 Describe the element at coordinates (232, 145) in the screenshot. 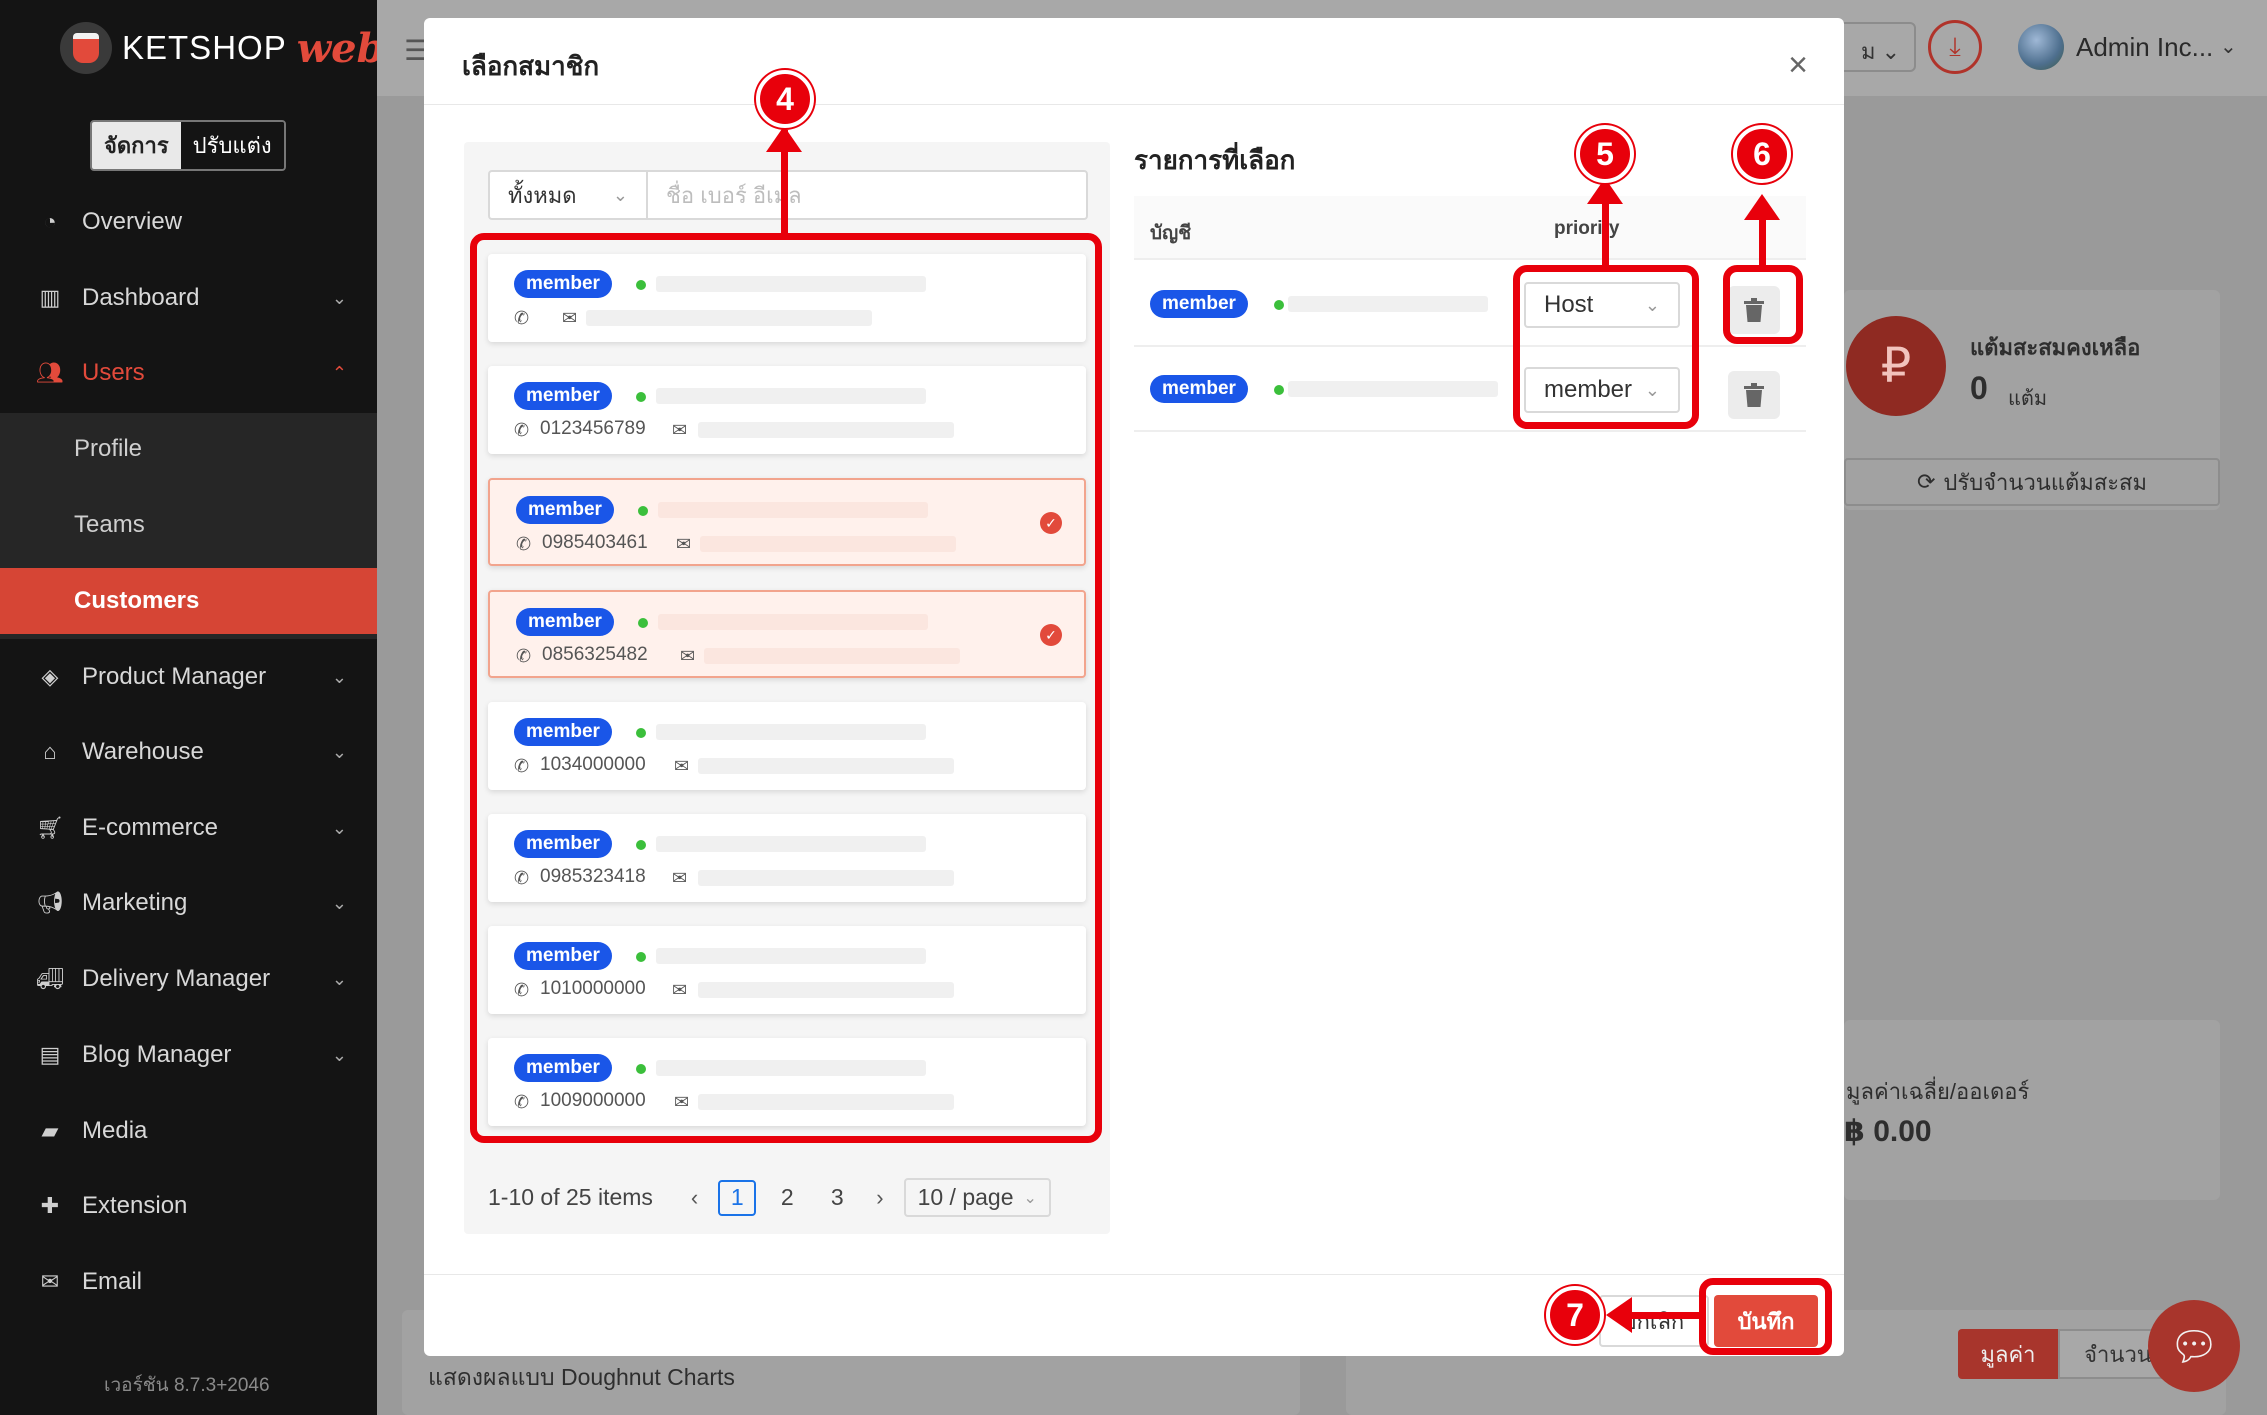

I see `mode-customize-button: ปรับแต่ง` at that location.